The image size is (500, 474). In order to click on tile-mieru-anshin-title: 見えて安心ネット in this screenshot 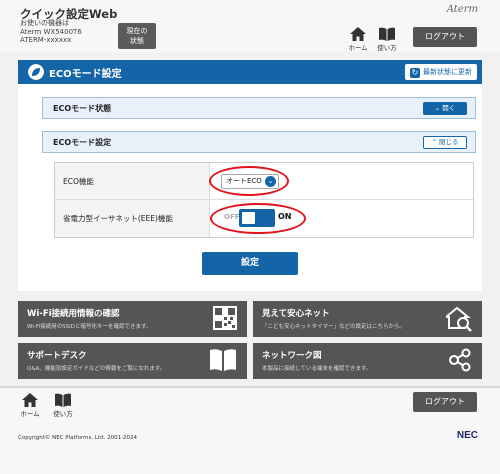, I will do `click(296, 314)`.